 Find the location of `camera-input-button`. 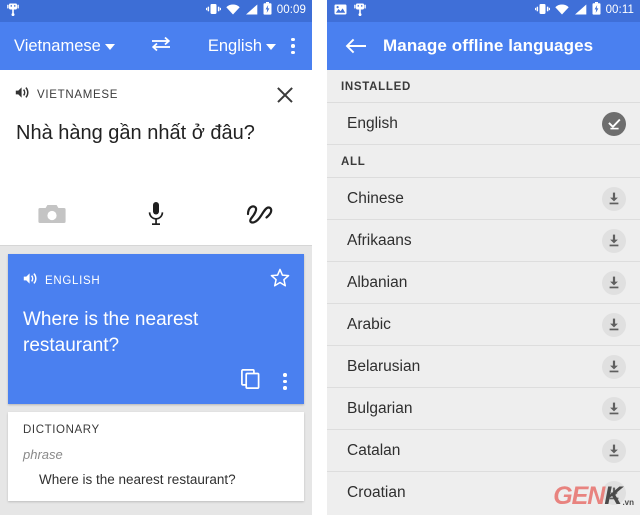

camera-input-button is located at coordinates (52, 216).